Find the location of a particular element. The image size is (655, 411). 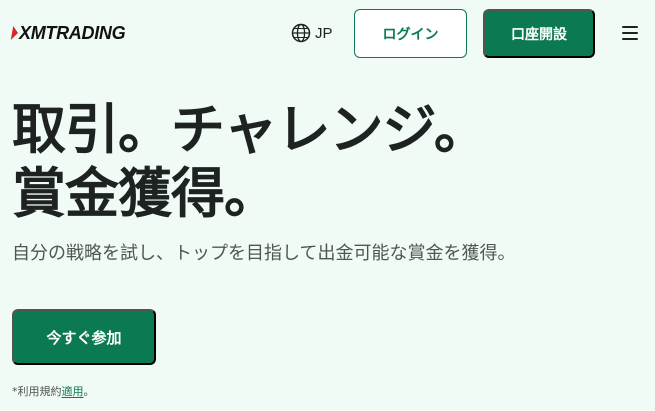

hero-title-line-1: 取引。チャレンジ。 is located at coordinates (250, 129).